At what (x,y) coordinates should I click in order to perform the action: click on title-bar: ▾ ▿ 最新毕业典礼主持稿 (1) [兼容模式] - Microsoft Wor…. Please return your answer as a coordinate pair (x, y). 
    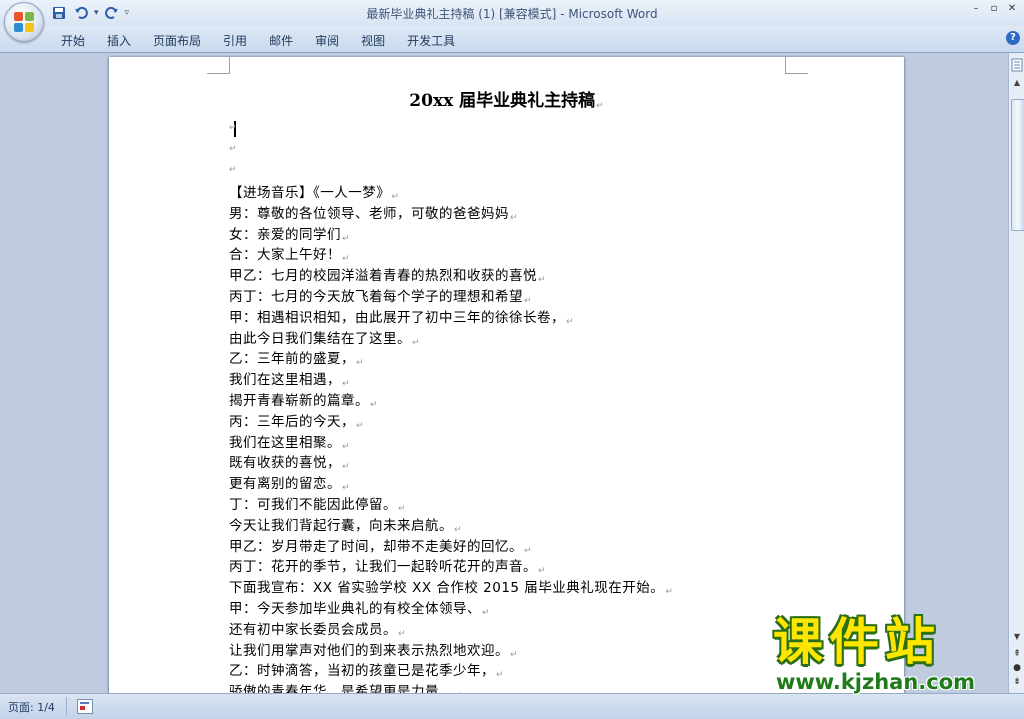
    Looking at the image, I should click on (512, 13).